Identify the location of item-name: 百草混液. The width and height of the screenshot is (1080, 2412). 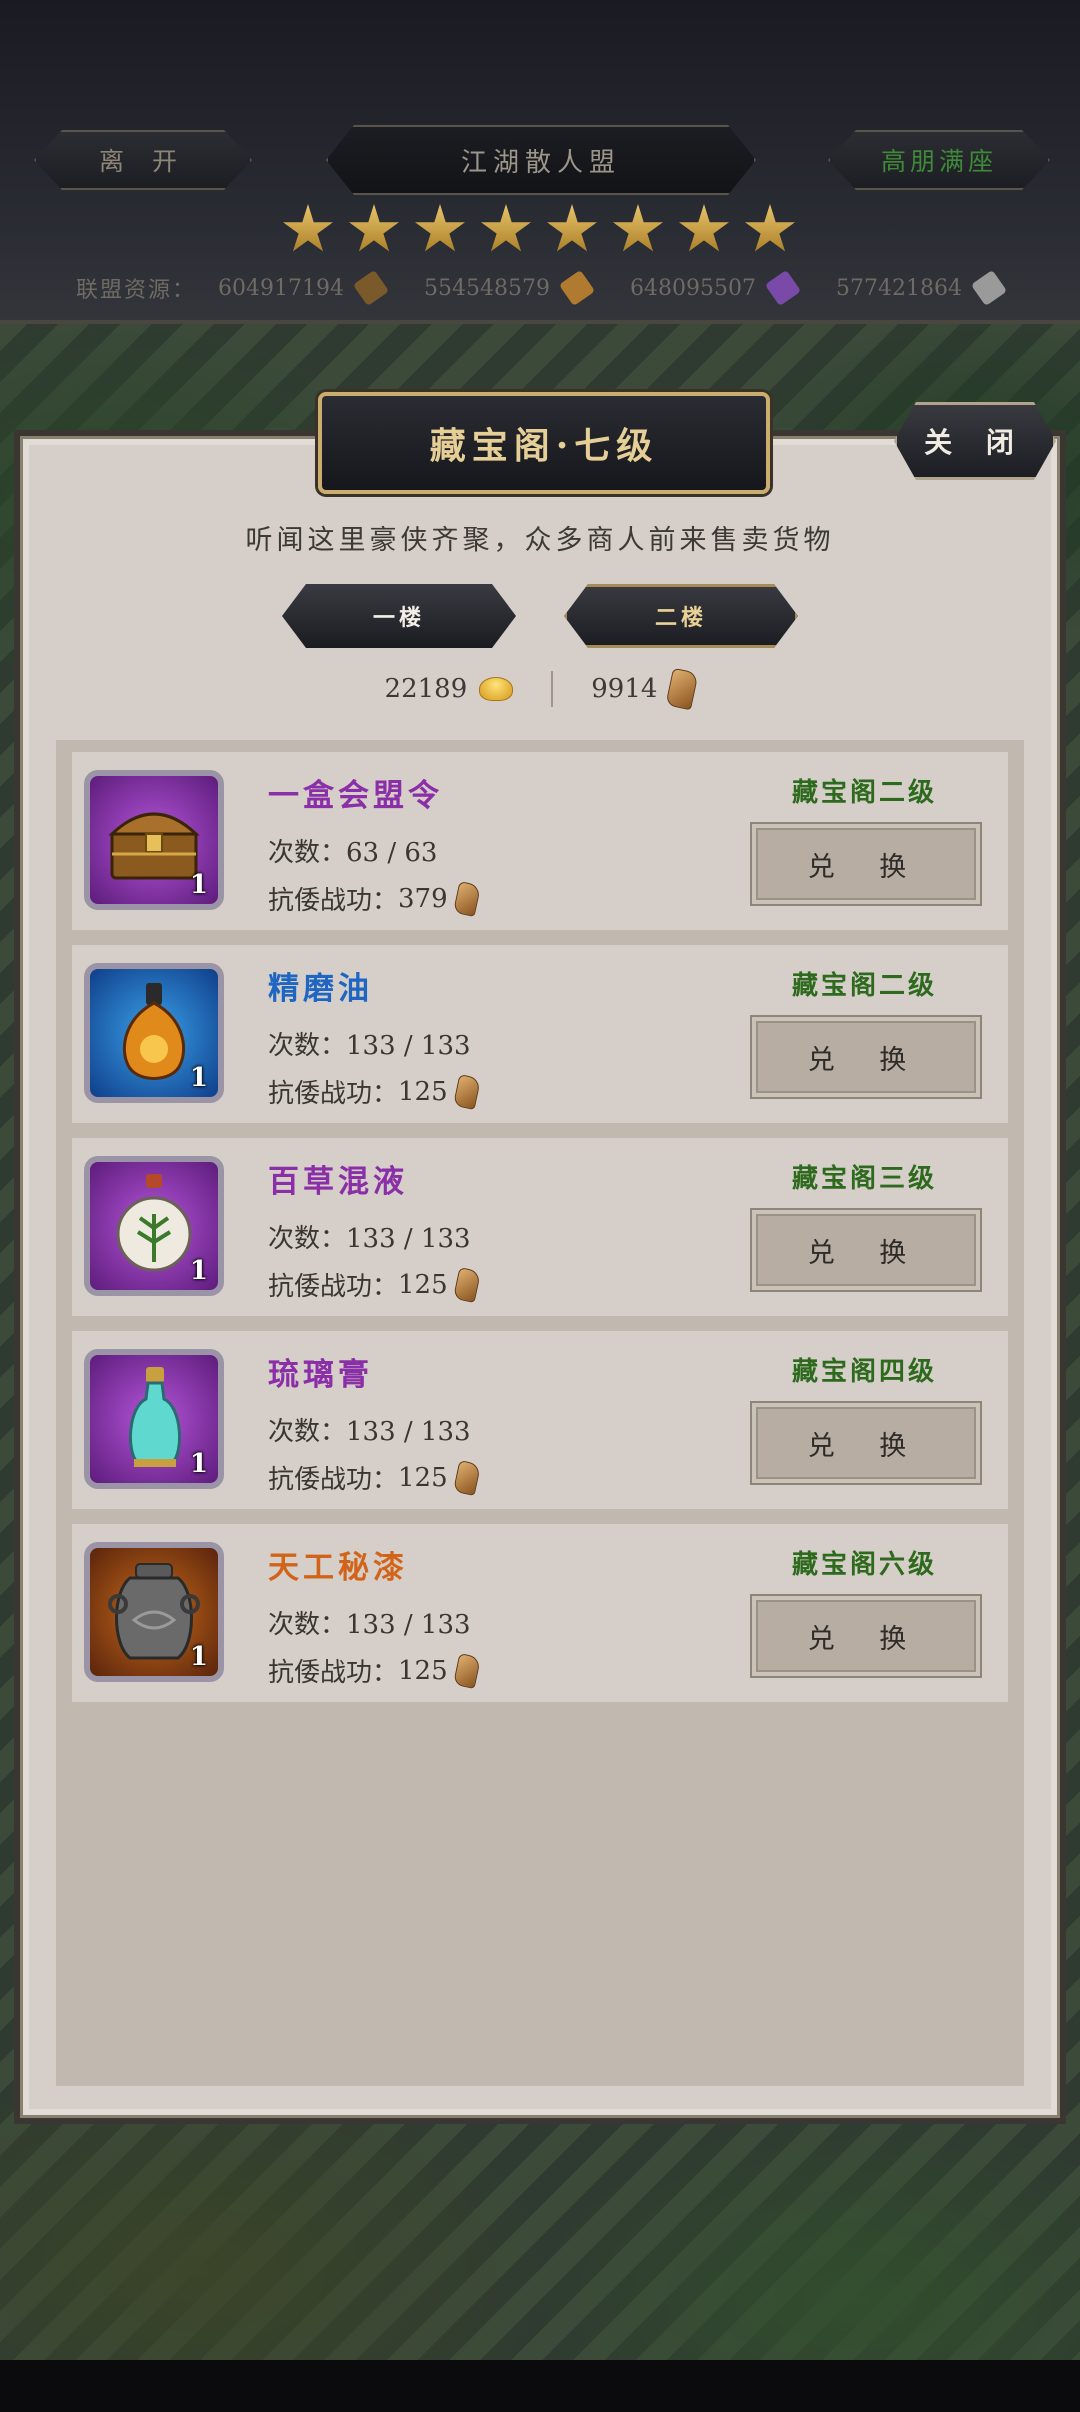
(338, 1182).